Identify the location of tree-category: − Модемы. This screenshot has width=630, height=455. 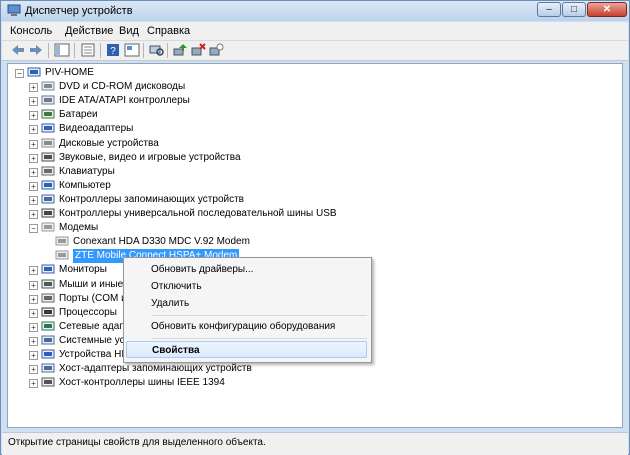
(308, 228).